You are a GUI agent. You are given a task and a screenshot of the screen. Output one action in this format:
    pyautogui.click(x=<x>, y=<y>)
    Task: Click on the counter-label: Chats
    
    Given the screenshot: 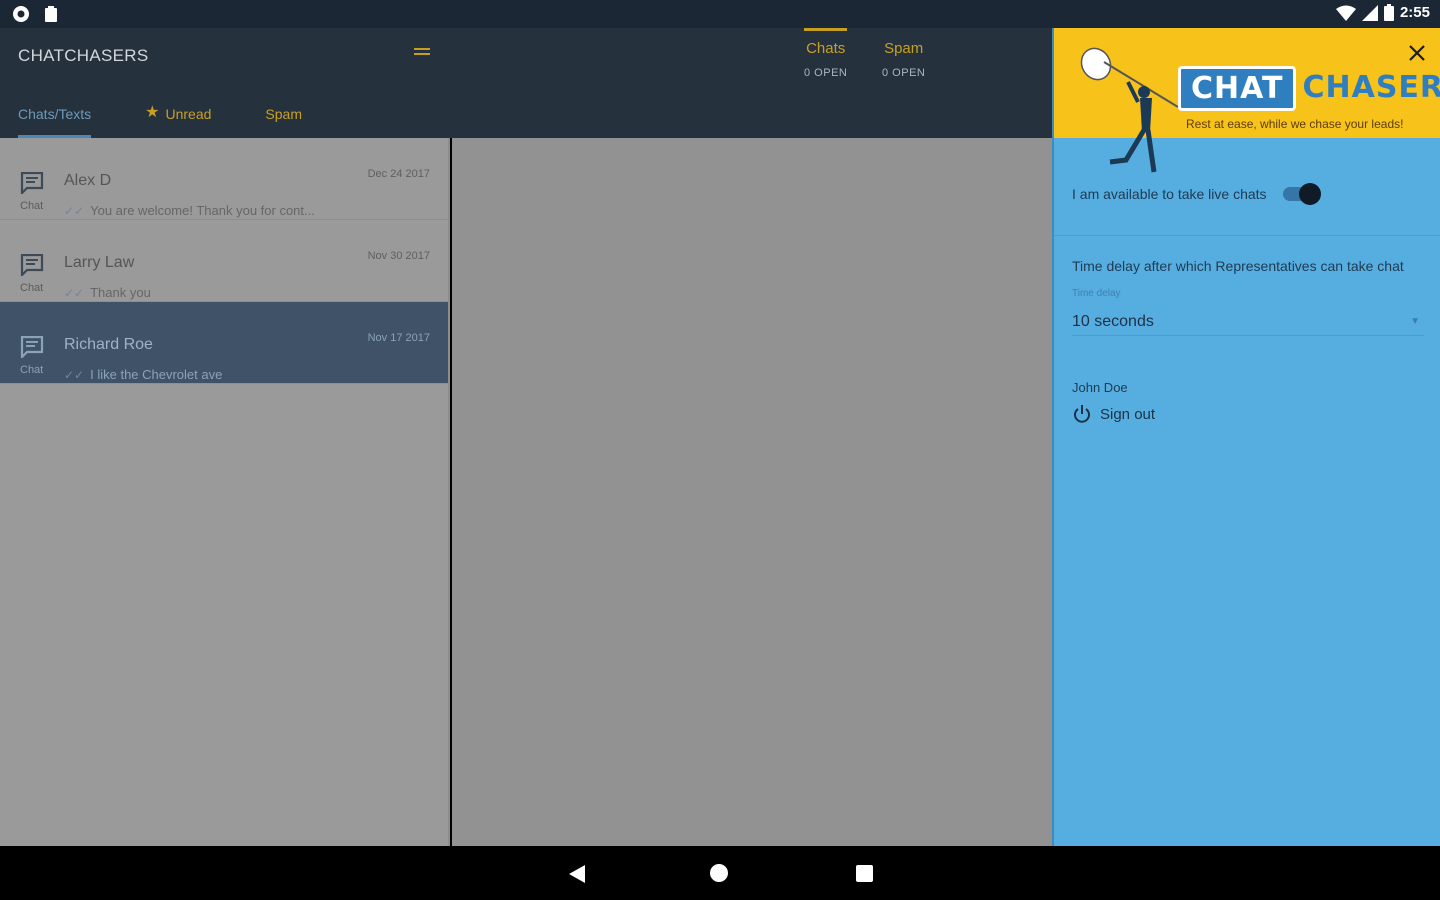 What is the action you would take?
    pyautogui.click(x=826, y=48)
    